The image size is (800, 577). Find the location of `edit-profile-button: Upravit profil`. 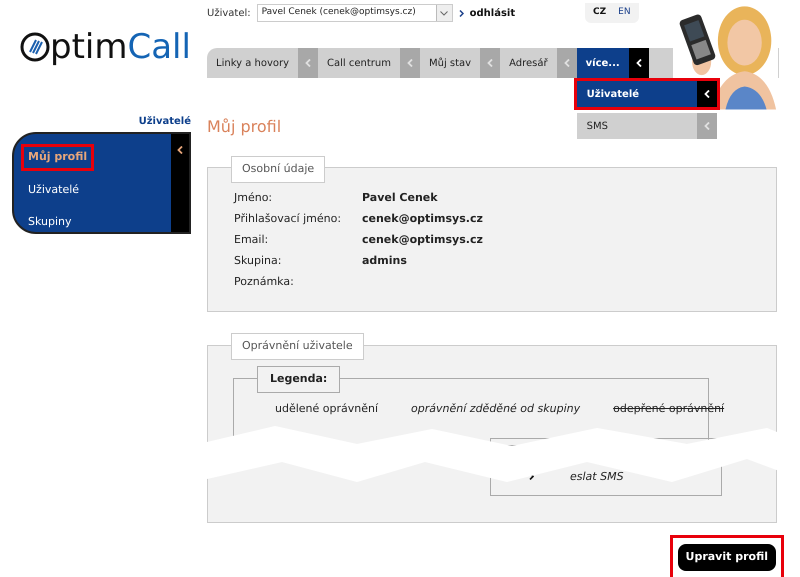

edit-profile-button: Upravit profil is located at coordinates (727, 557).